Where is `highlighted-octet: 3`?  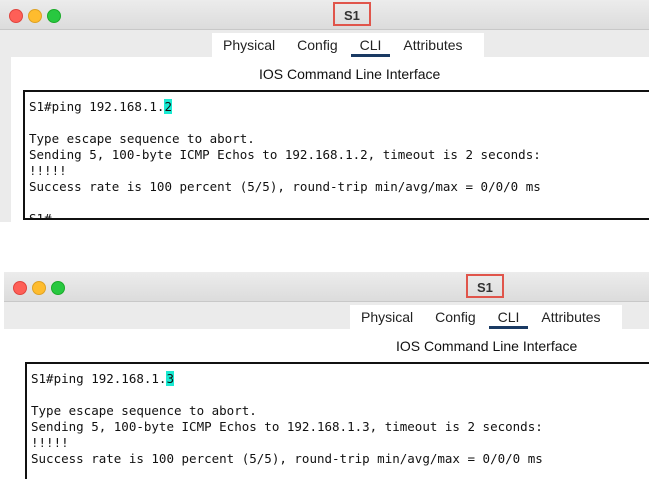
highlighted-octet: 3 is located at coordinates (170, 378).